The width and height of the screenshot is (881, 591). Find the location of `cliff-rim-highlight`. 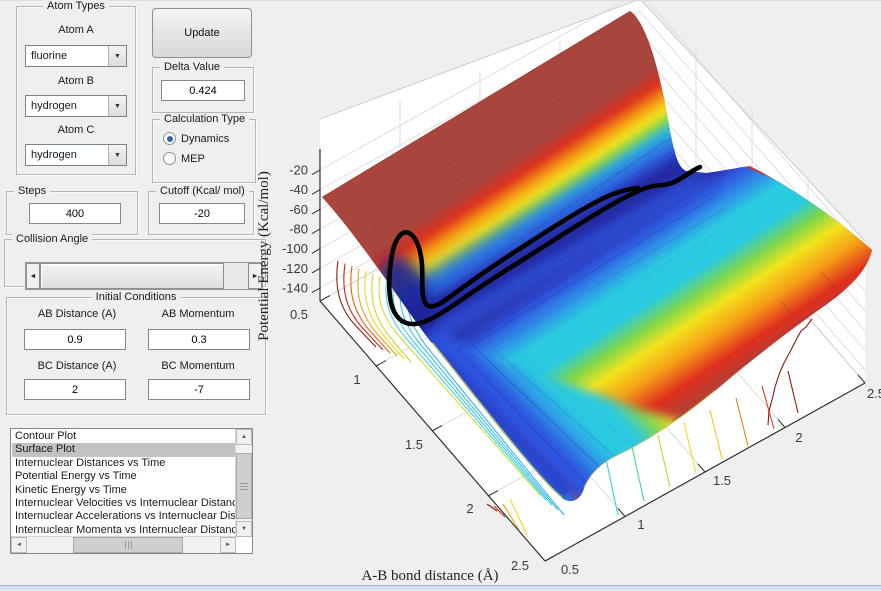

cliff-rim-highlight is located at coordinates (497, 420).